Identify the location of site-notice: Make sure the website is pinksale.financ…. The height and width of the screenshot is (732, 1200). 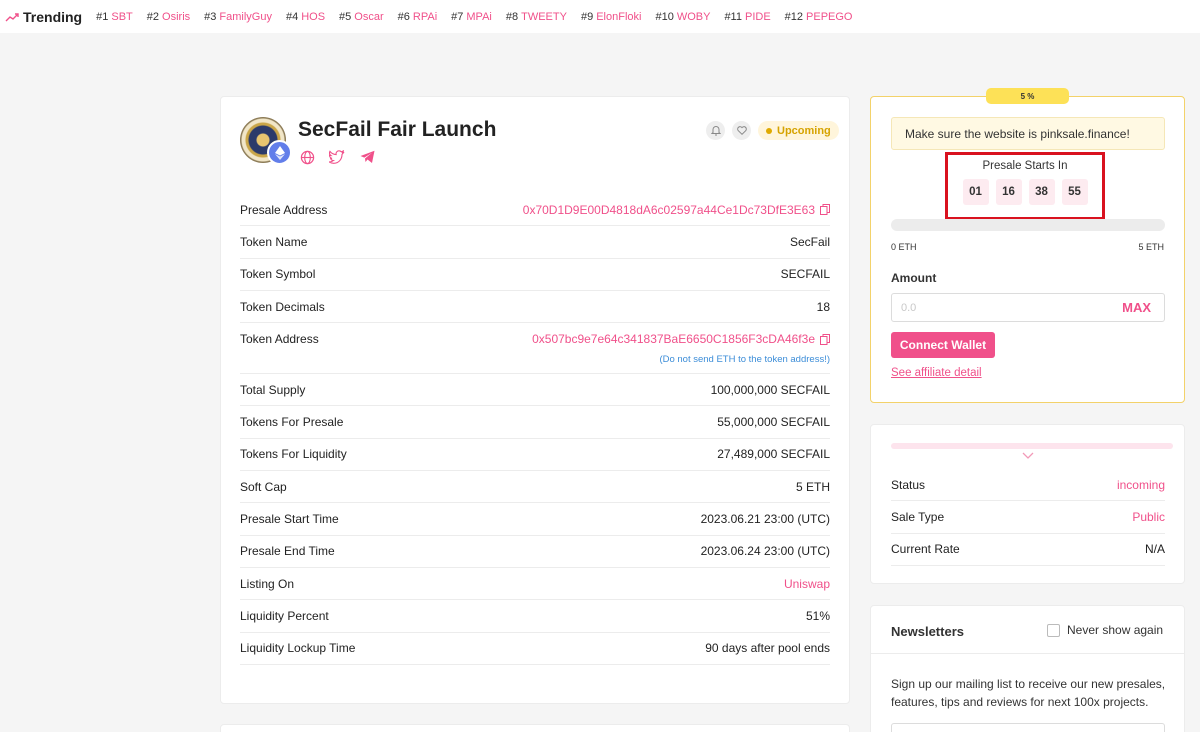
(1028, 133).